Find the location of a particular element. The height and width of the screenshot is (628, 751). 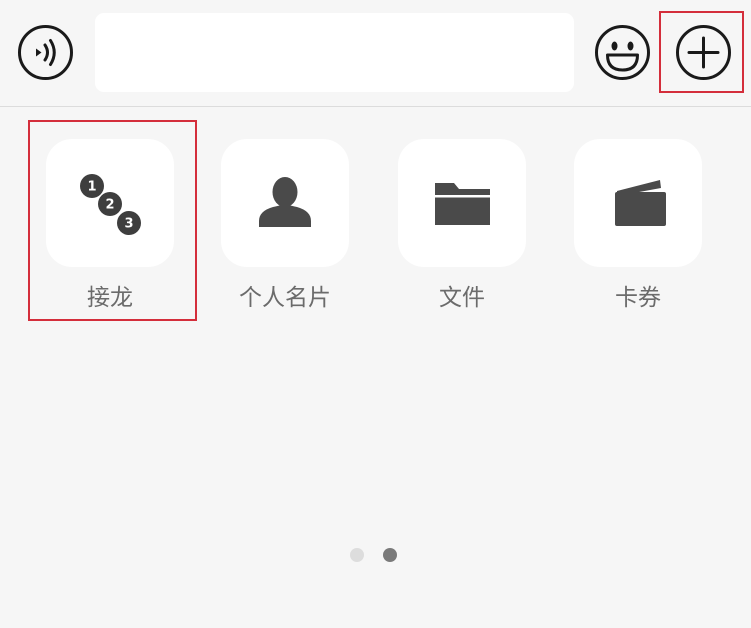

coupon-label: 卡券 is located at coordinates (638, 298).